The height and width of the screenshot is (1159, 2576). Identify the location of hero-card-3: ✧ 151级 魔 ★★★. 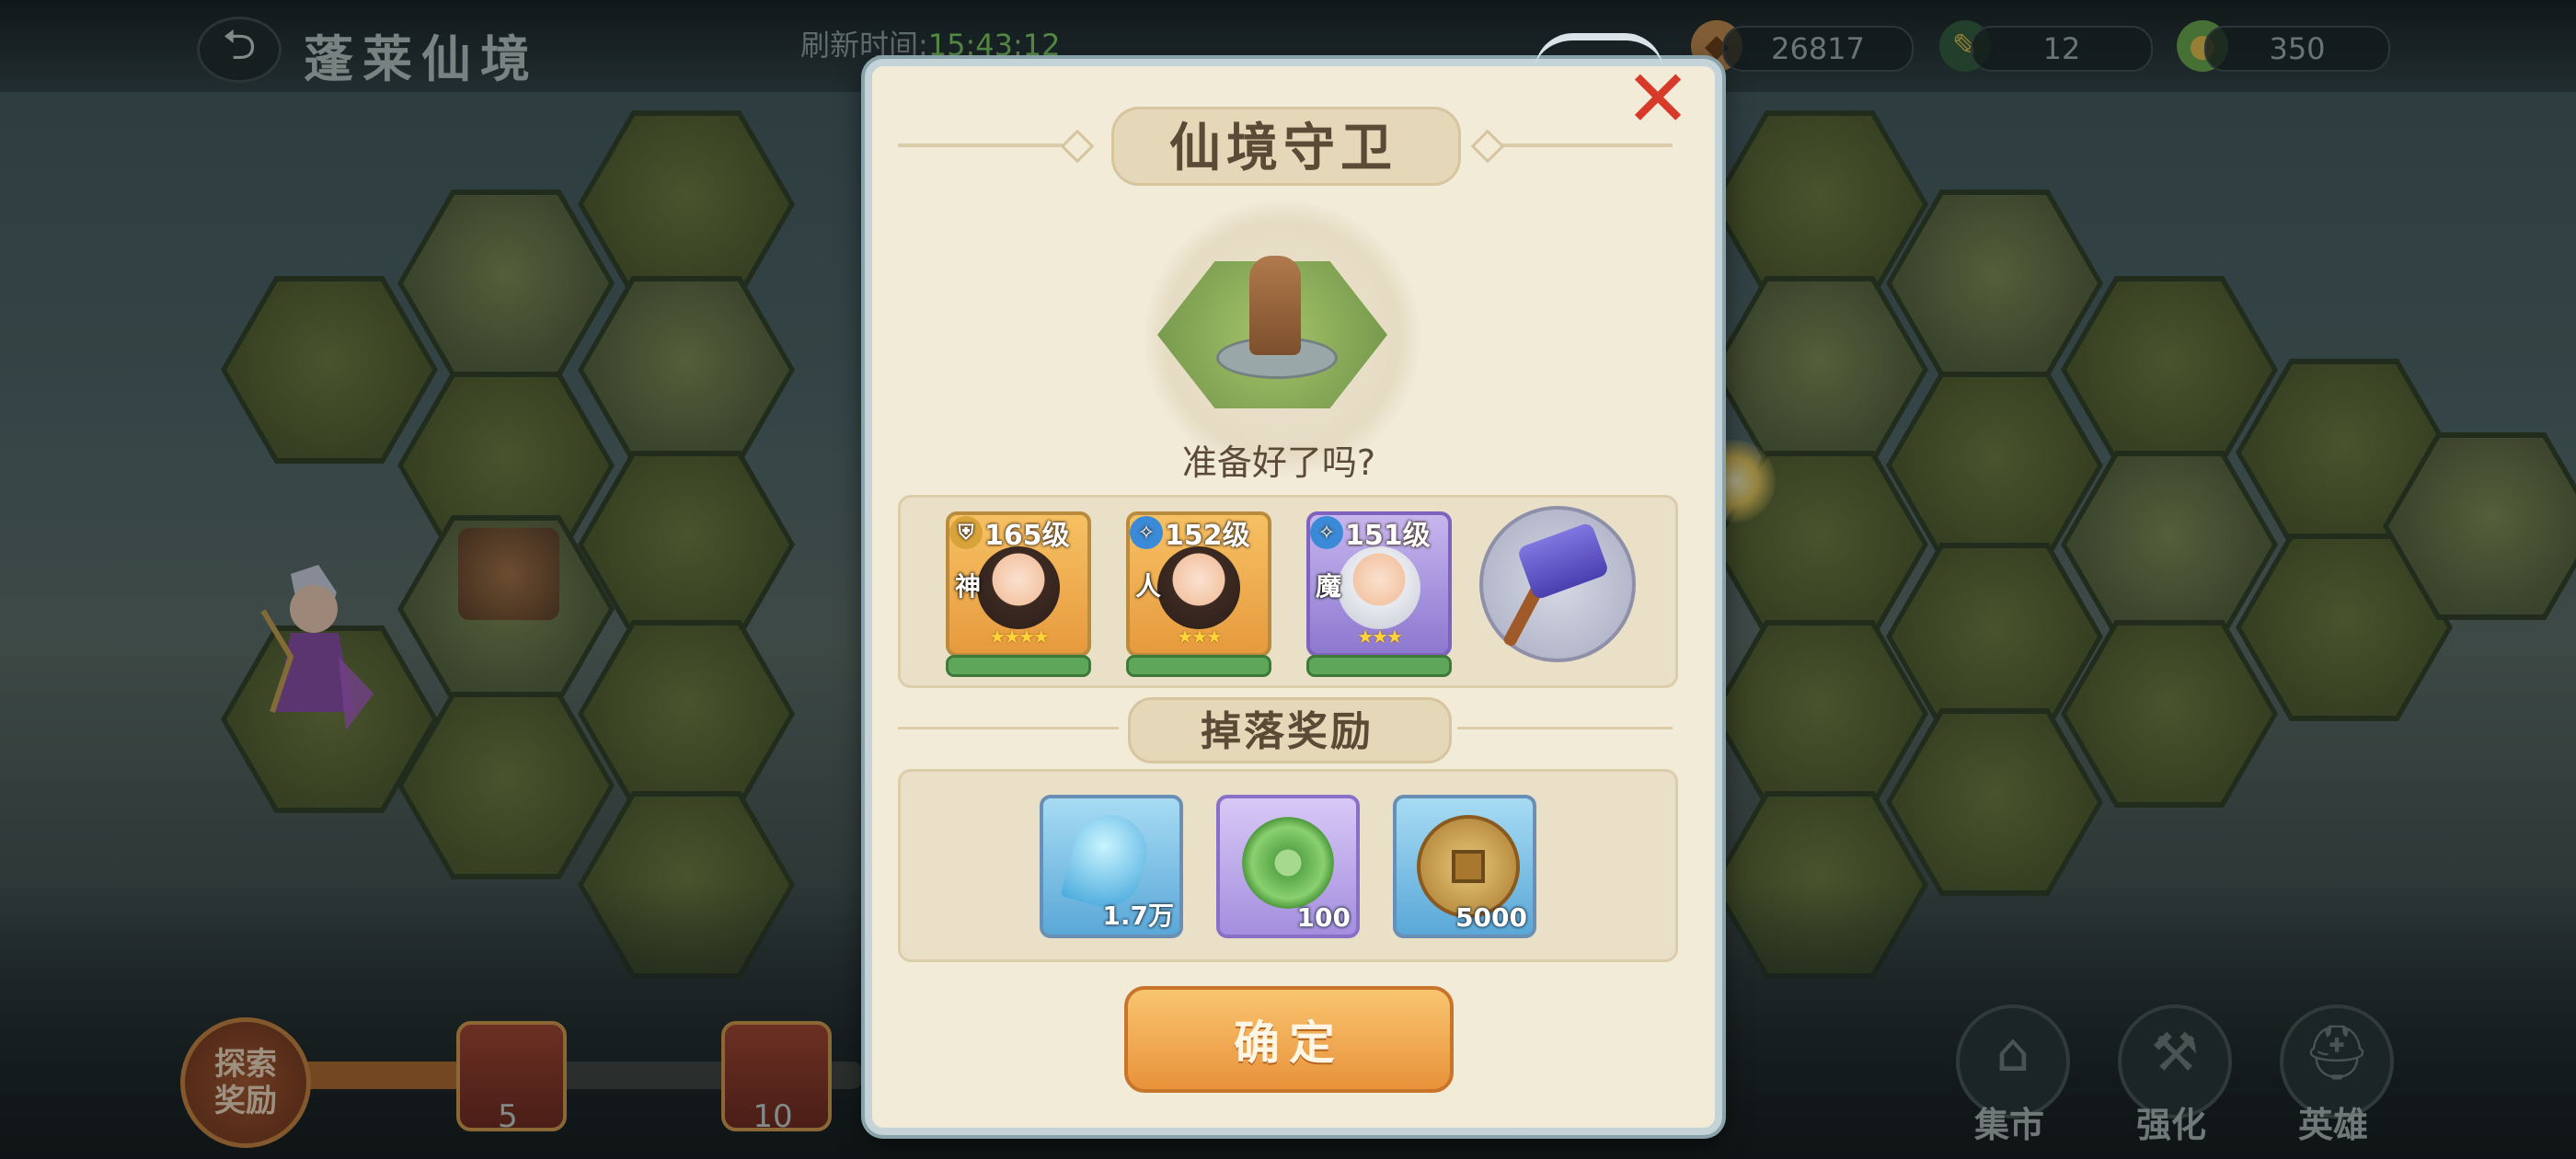
(1379, 584).